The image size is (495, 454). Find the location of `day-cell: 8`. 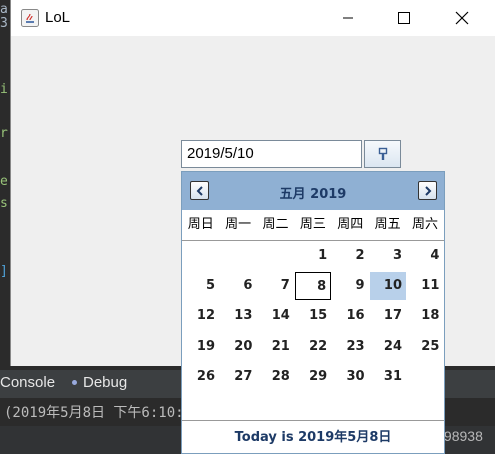

day-cell: 8 is located at coordinates (313, 286).